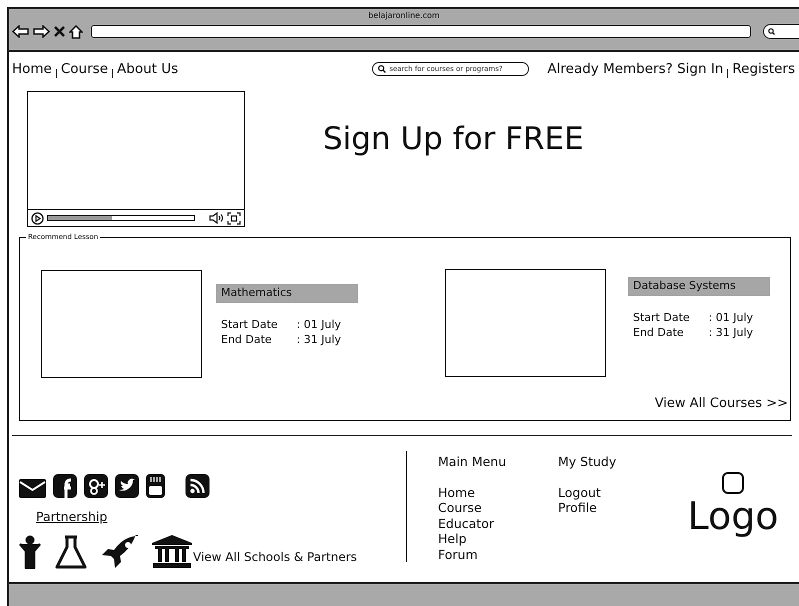 This screenshot has height=606, width=799. I want to click on nav-link-text: Registers, so click(763, 69).